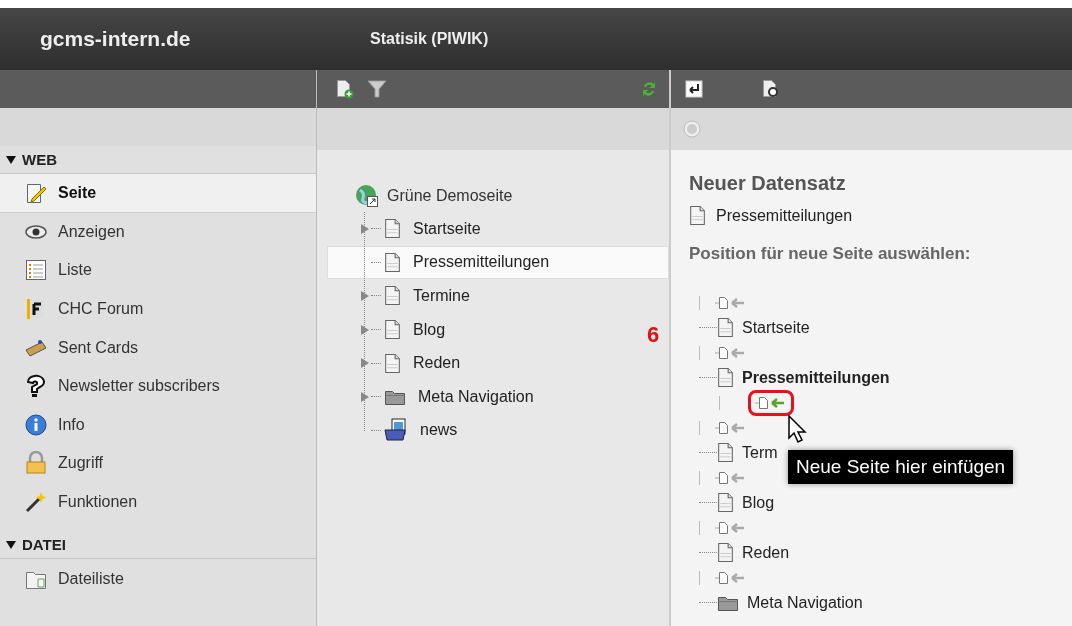 This screenshot has width=1072, height=626. What do you see at coordinates (36, 463) in the screenshot?
I see `padlock-icon` at bounding box center [36, 463].